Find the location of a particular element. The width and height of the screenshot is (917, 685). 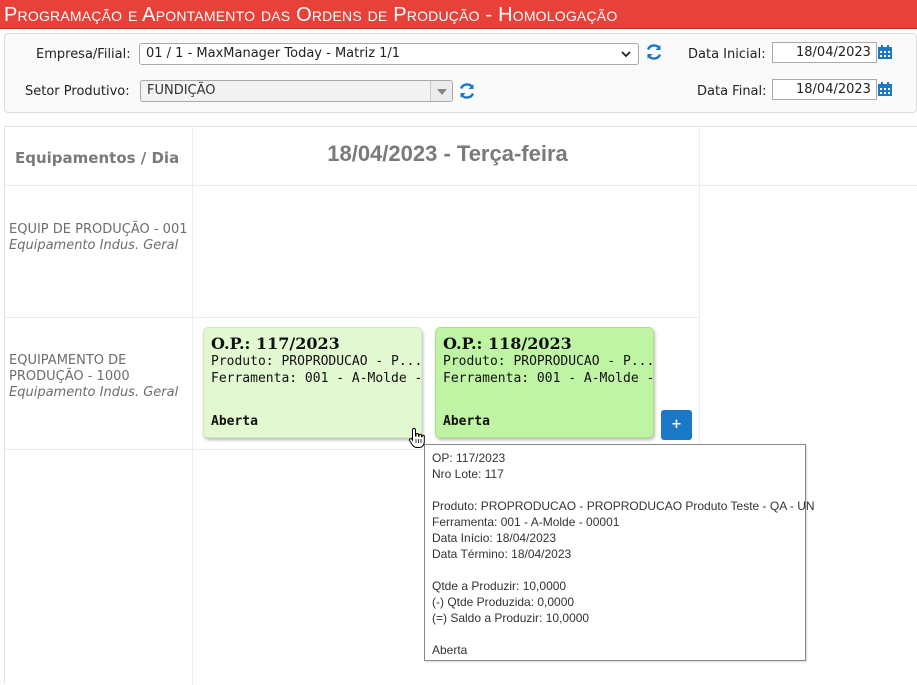

equipment-name: EQUIP DE PRODUÇÃO - 001 is located at coordinates (98, 229).